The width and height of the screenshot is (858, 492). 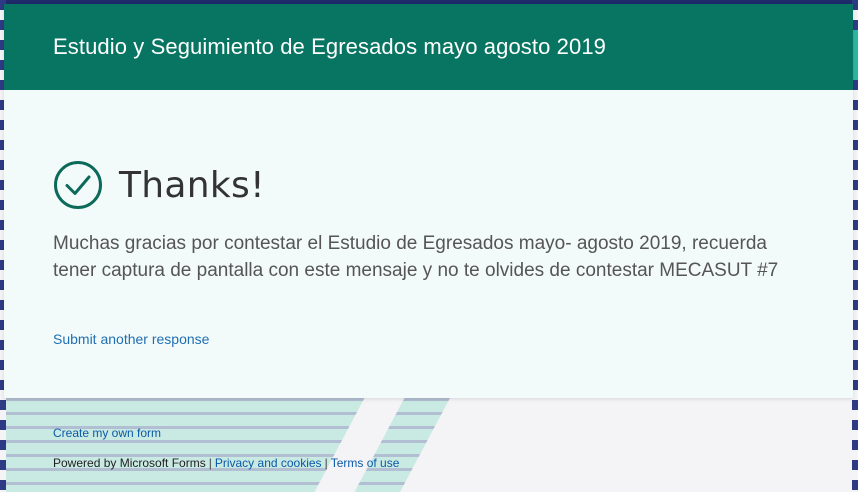 What do you see at coordinates (129, 463) in the screenshot?
I see `powered-by-text: Powered by Microsoft Forms` at bounding box center [129, 463].